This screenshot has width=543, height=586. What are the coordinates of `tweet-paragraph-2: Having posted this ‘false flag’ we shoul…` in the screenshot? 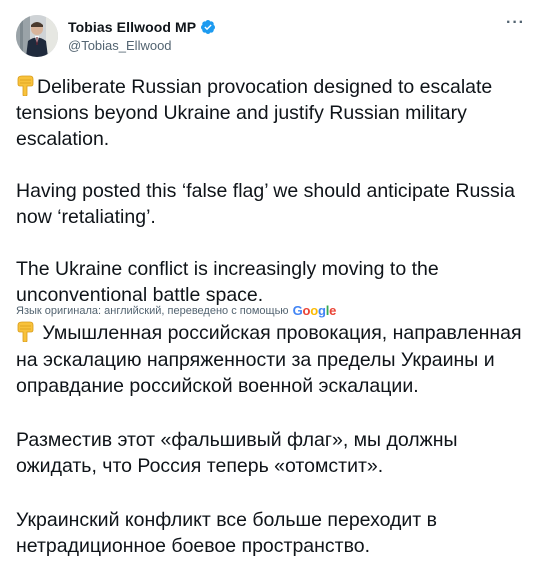 It's located at (265, 204).